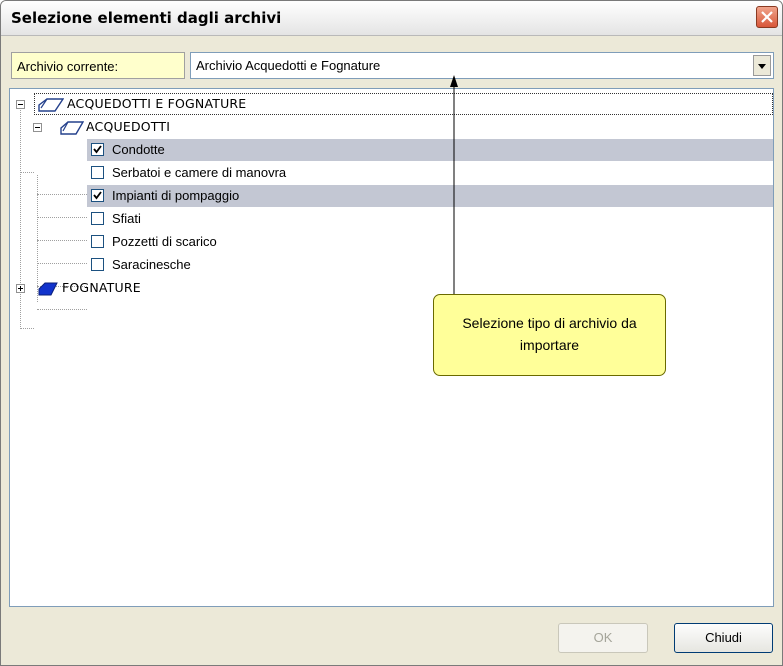  Describe the element at coordinates (157, 103) in the screenshot. I see `tree-node-label: ACQUEDOTTI E FOGNATURE` at that location.